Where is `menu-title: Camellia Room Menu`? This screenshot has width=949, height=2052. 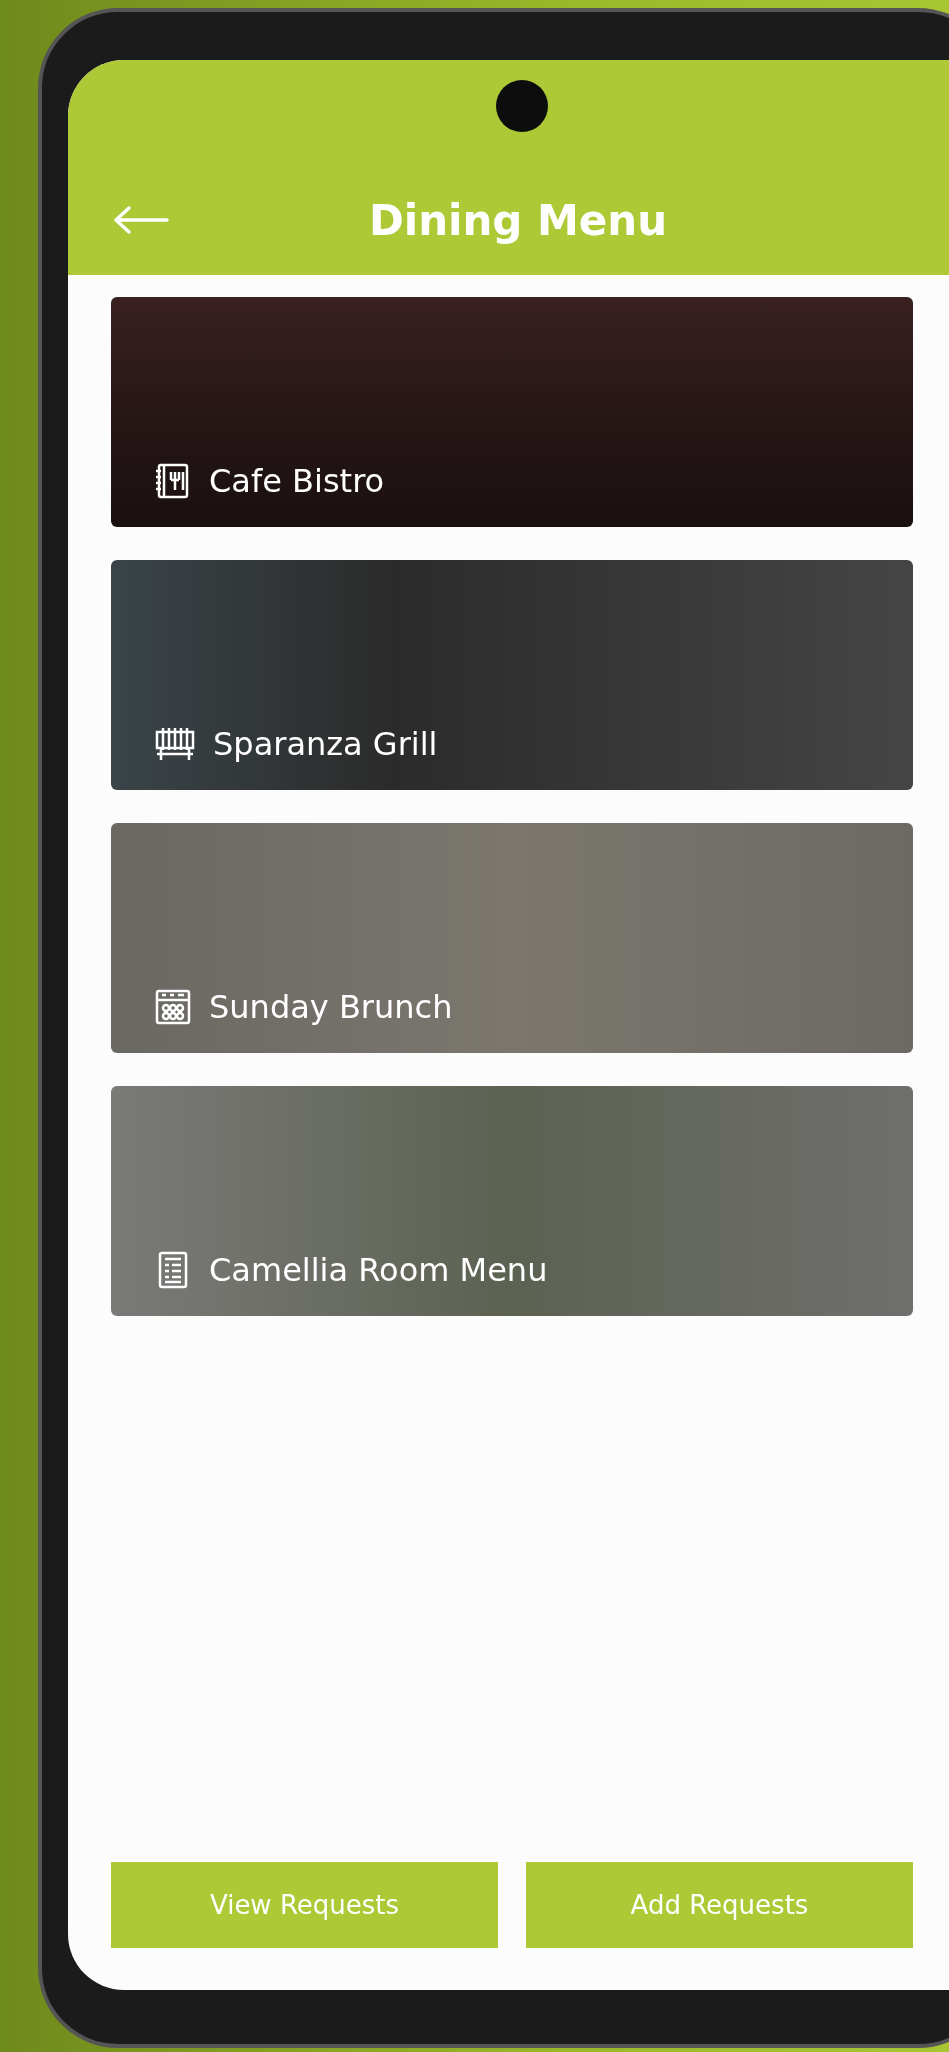 menu-title: Camellia Room Menu is located at coordinates (378, 1270).